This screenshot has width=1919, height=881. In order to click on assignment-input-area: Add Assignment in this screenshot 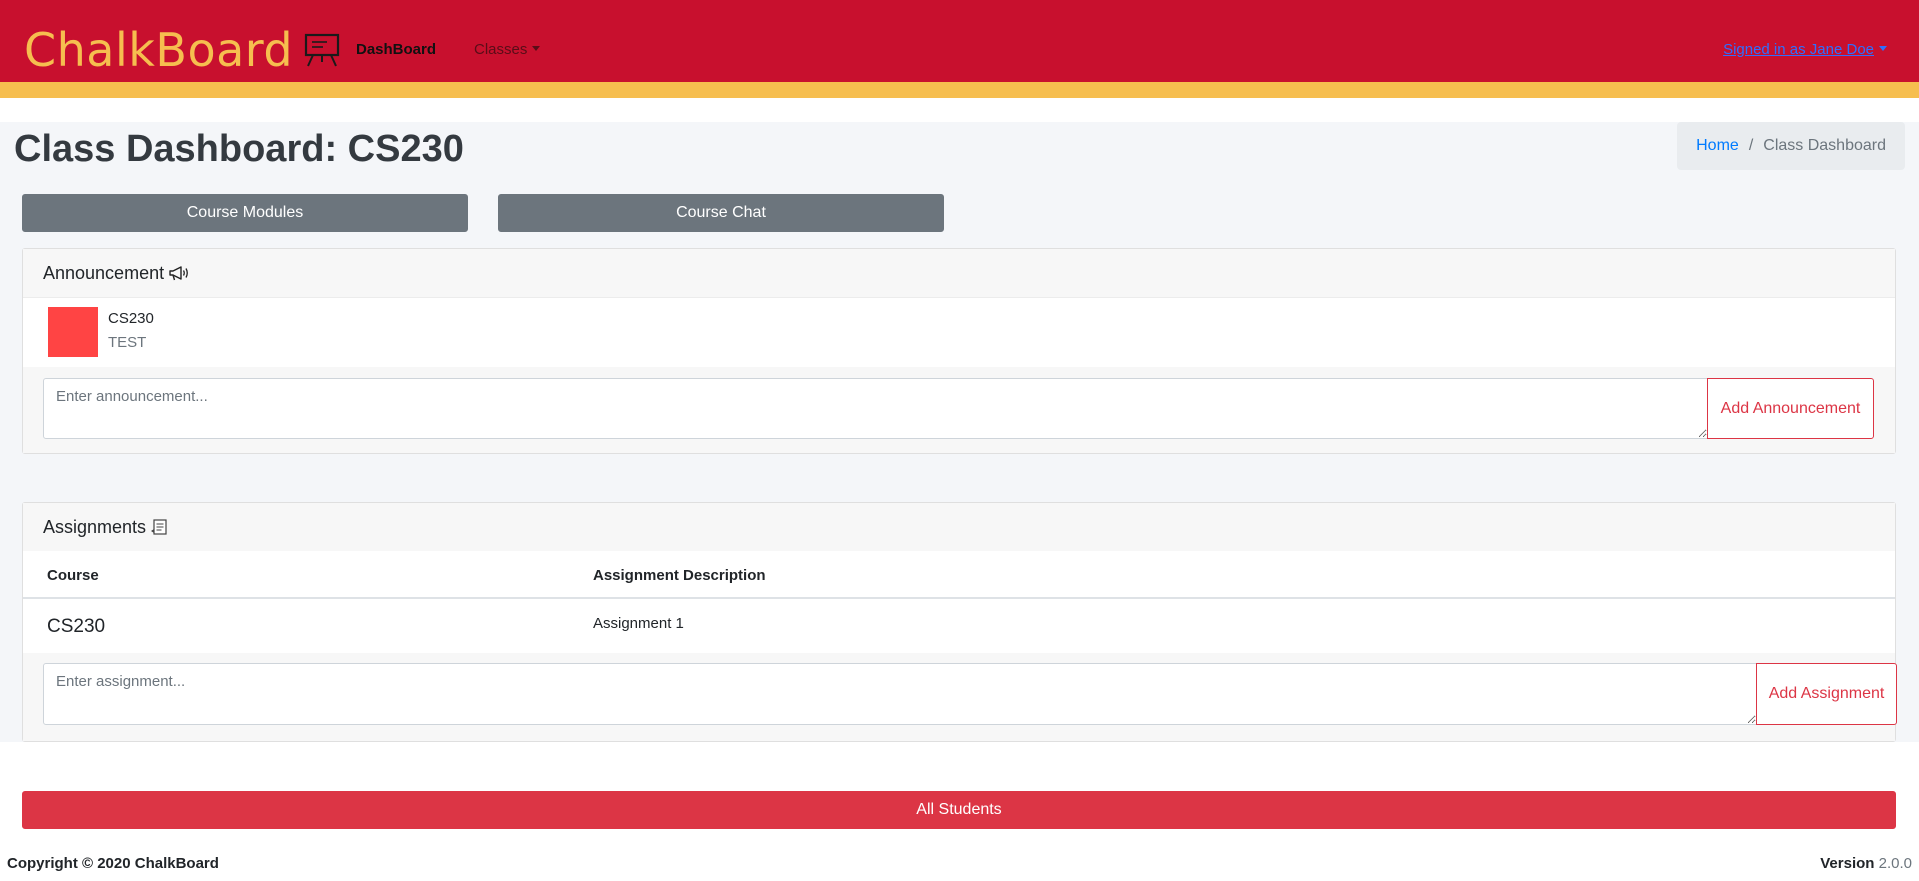, I will do `click(960, 697)`.